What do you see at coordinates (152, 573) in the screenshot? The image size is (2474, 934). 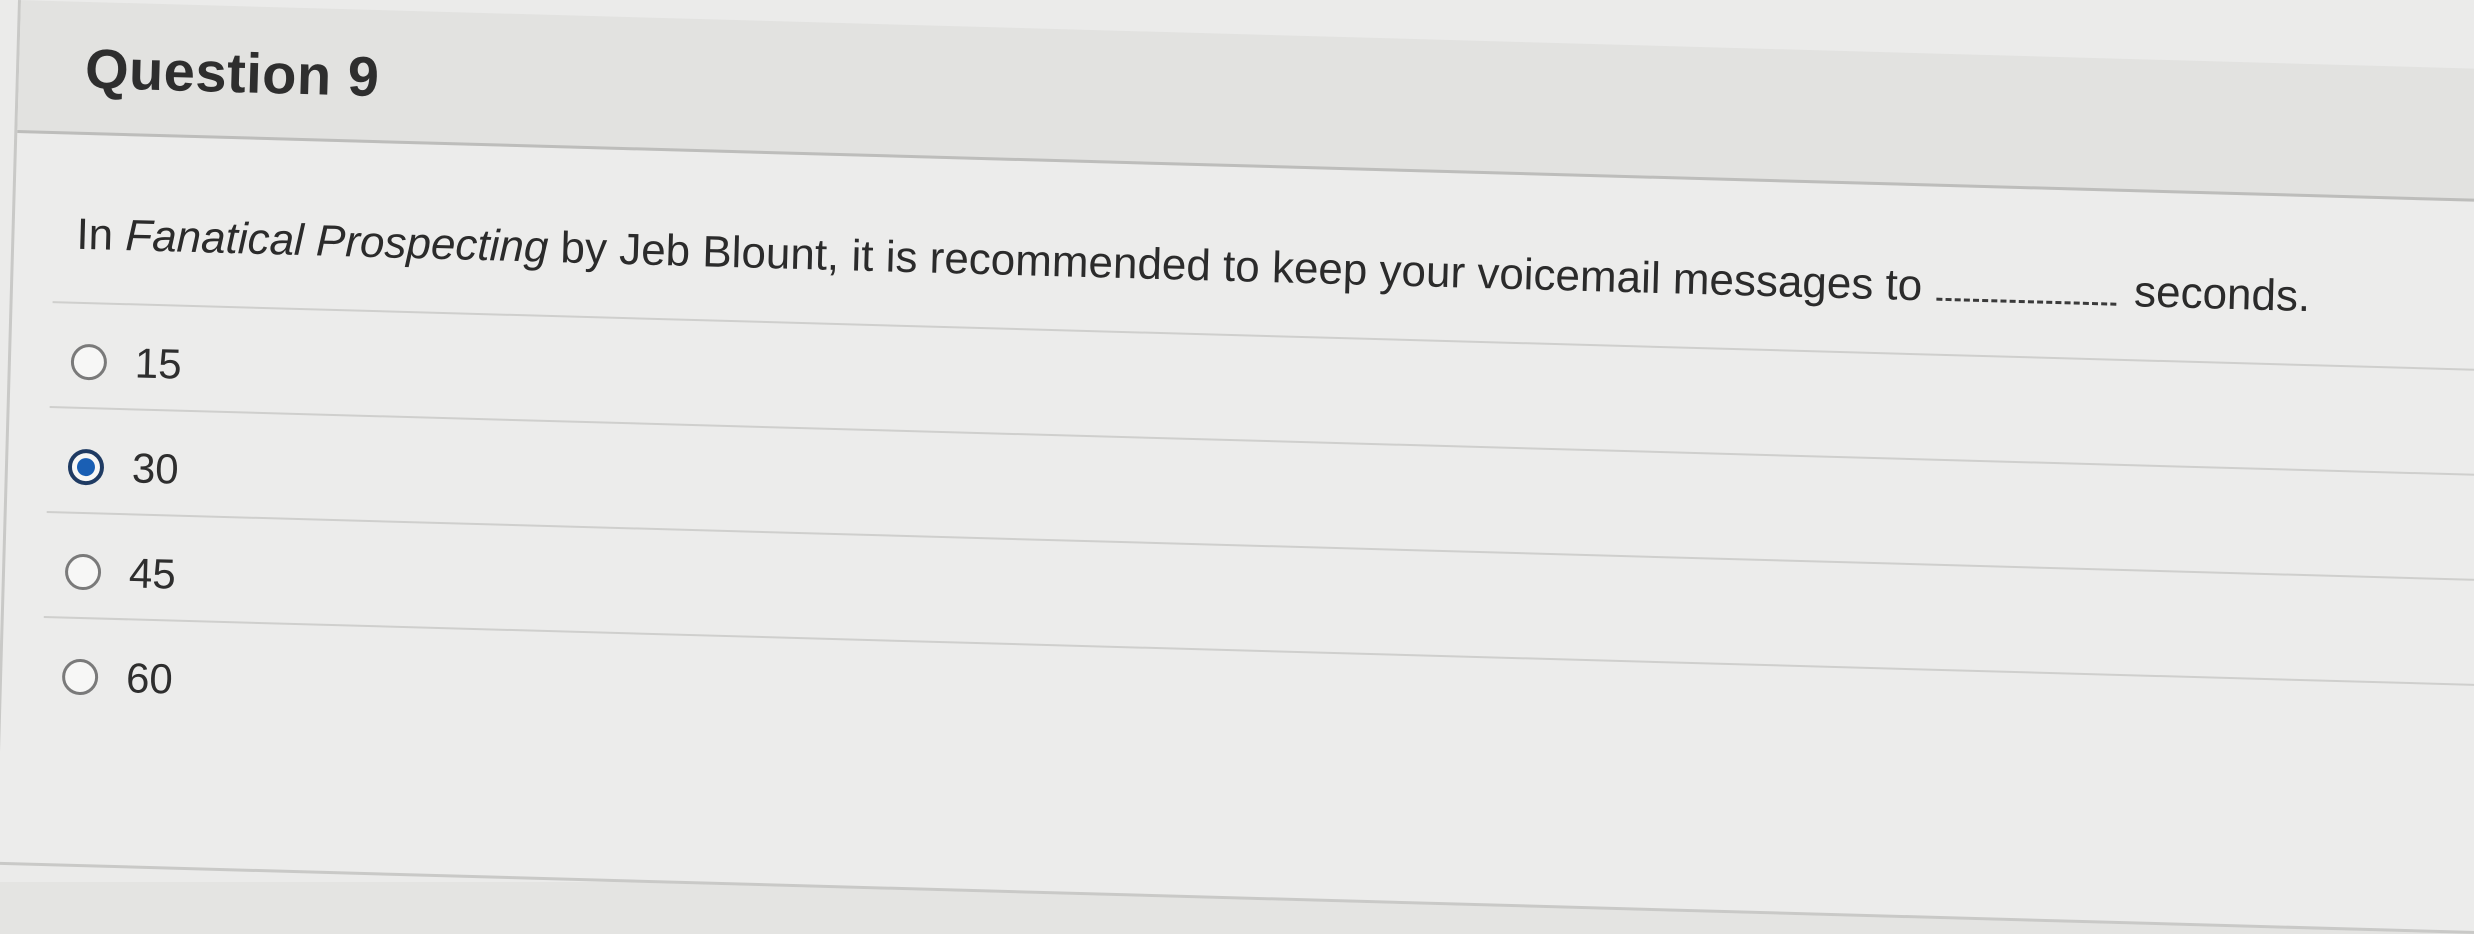 I see `answer-label-45: 45` at bounding box center [152, 573].